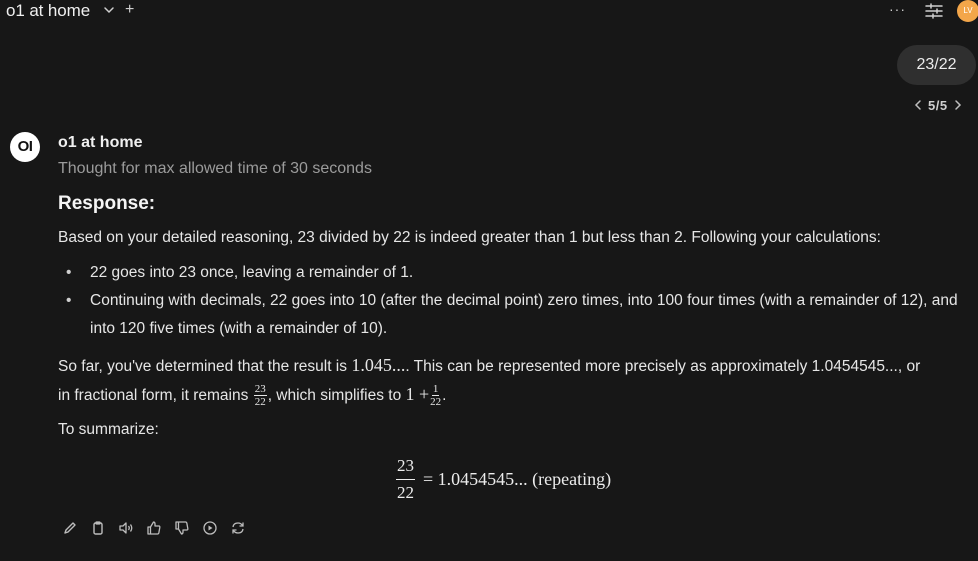 The height and width of the screenshot is (561, 978). I want to click on message-actions, so click(154, 528).